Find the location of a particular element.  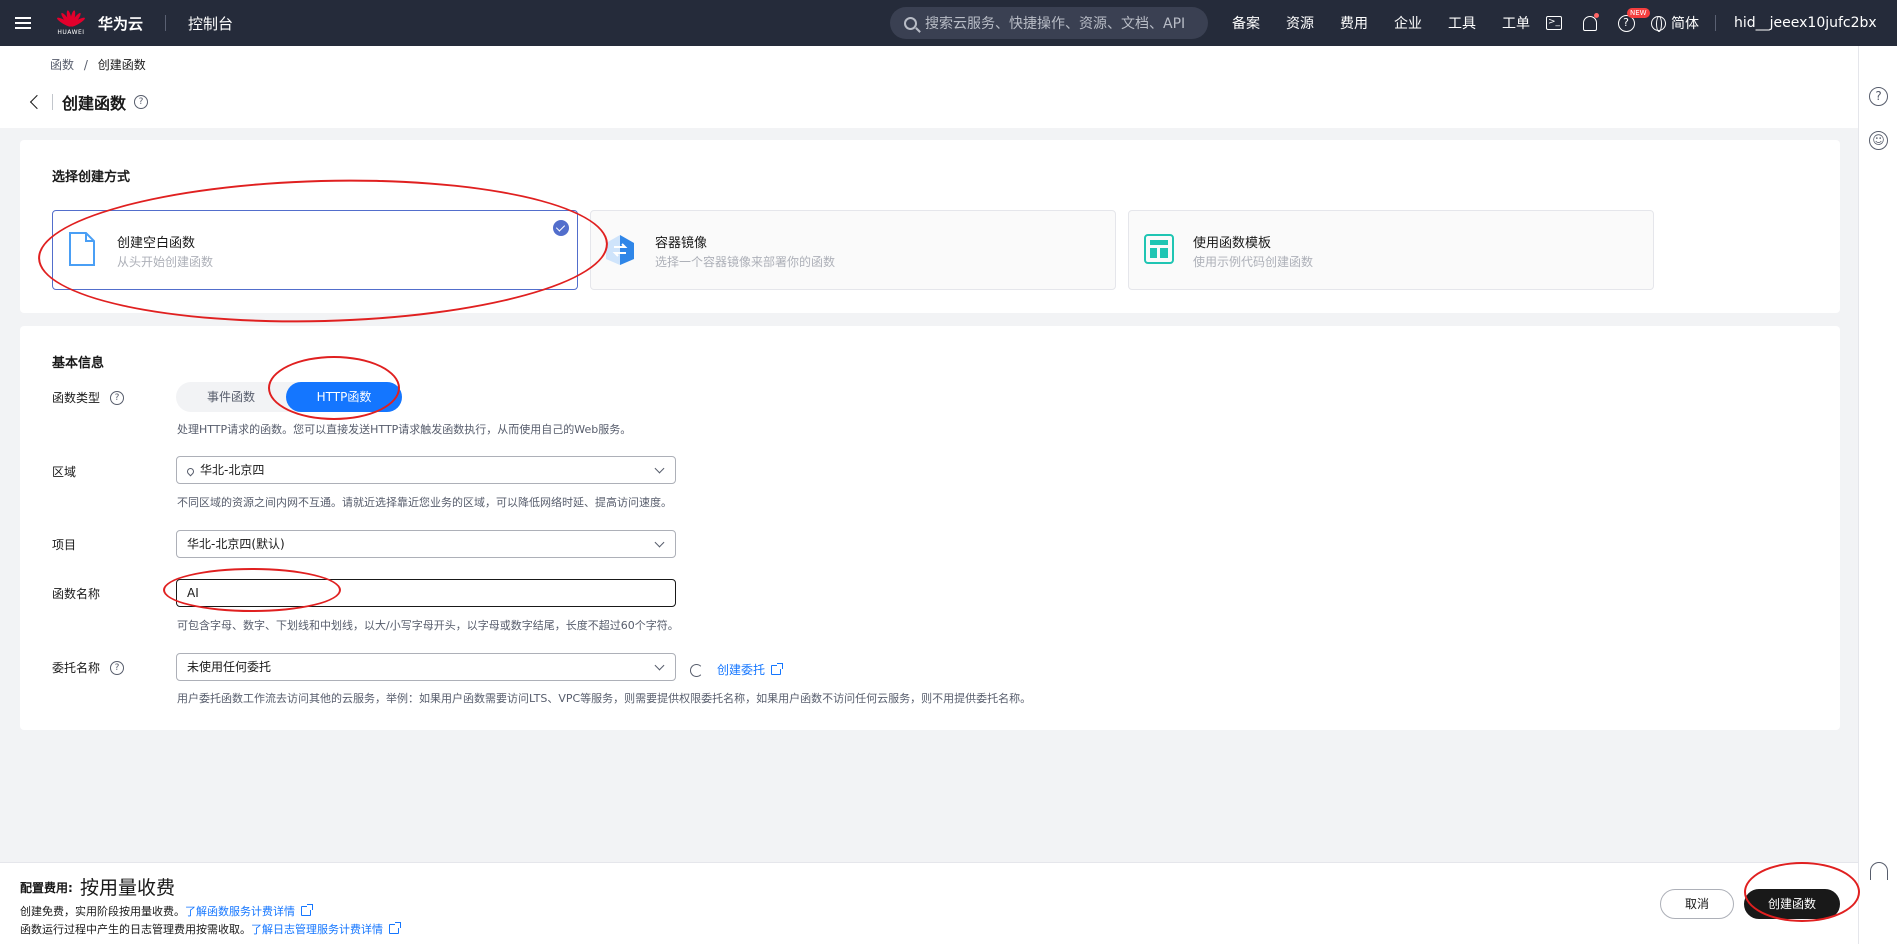

basic-info-title: 基本信息 is located at coordinates (78, 363).